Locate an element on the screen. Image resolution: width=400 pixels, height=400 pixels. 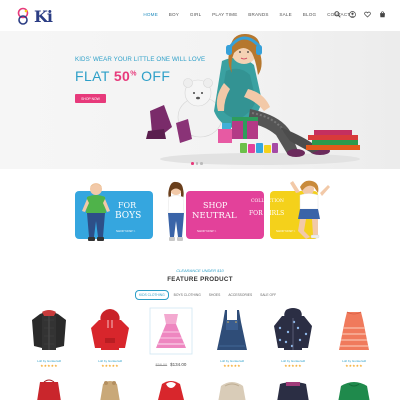
neutral-line2: NEUTRAL is located at coordinates (214, 216).